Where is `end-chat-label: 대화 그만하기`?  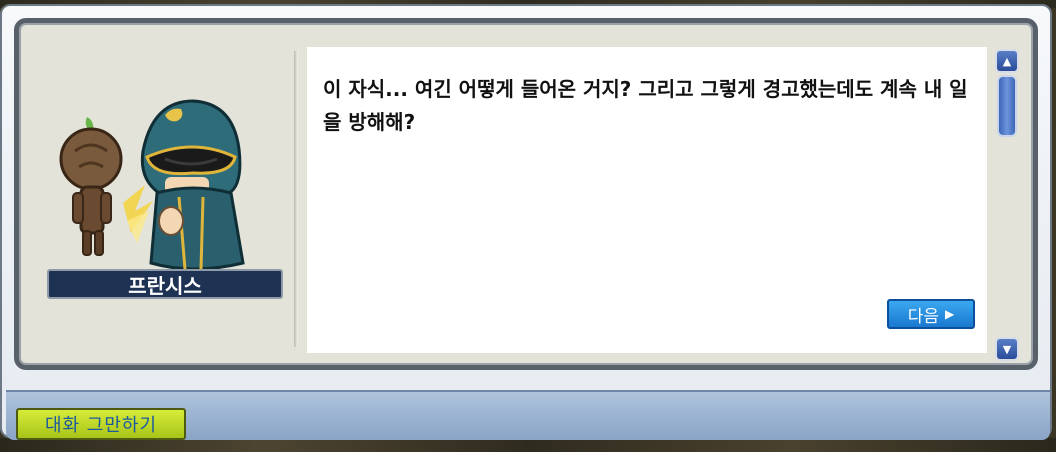 end-chat-label: 대화 그만하기 is located at coordinates (101, 425).